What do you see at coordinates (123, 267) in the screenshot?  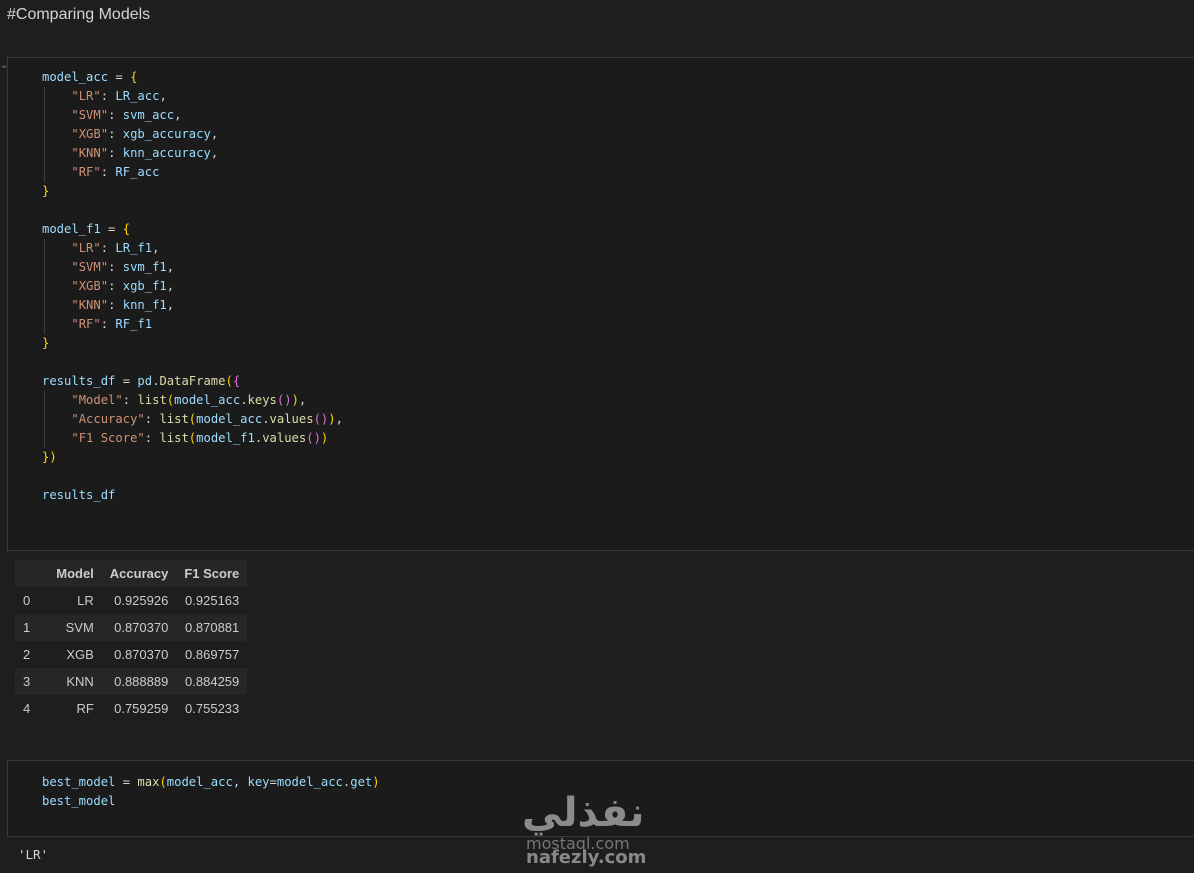 I see `code-line: "SVM": svm_f1,` at bounding box center [123, 267].